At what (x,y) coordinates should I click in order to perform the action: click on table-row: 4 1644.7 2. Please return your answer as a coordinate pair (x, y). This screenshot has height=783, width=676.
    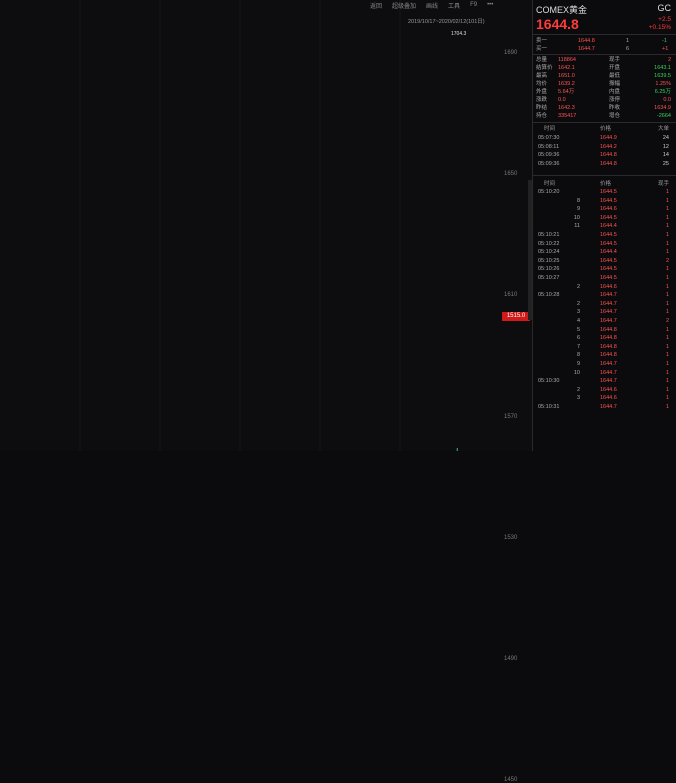
    Looking at the image, I should click on (604, 321).